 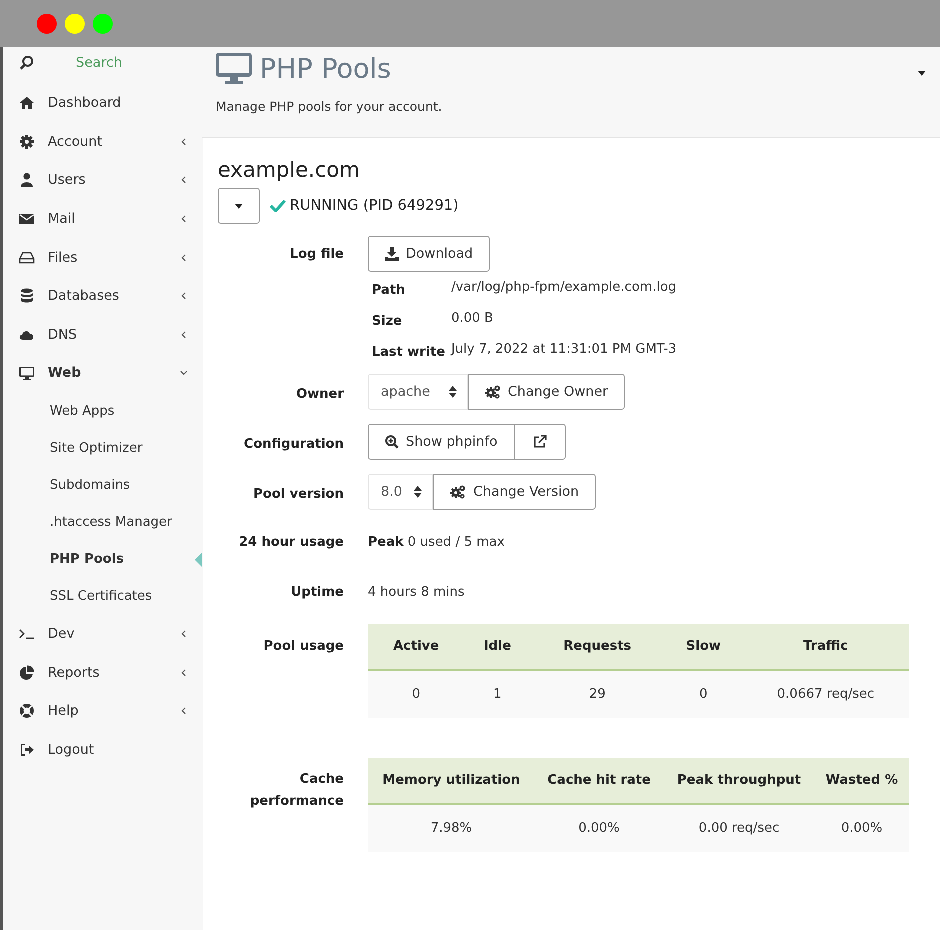 I want to click on maximize-button, so click(x=103, y=24).